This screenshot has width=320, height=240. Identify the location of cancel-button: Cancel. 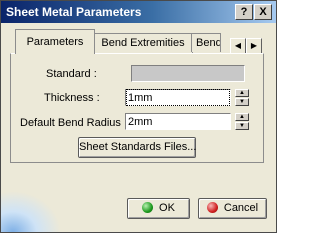
(232, 208).